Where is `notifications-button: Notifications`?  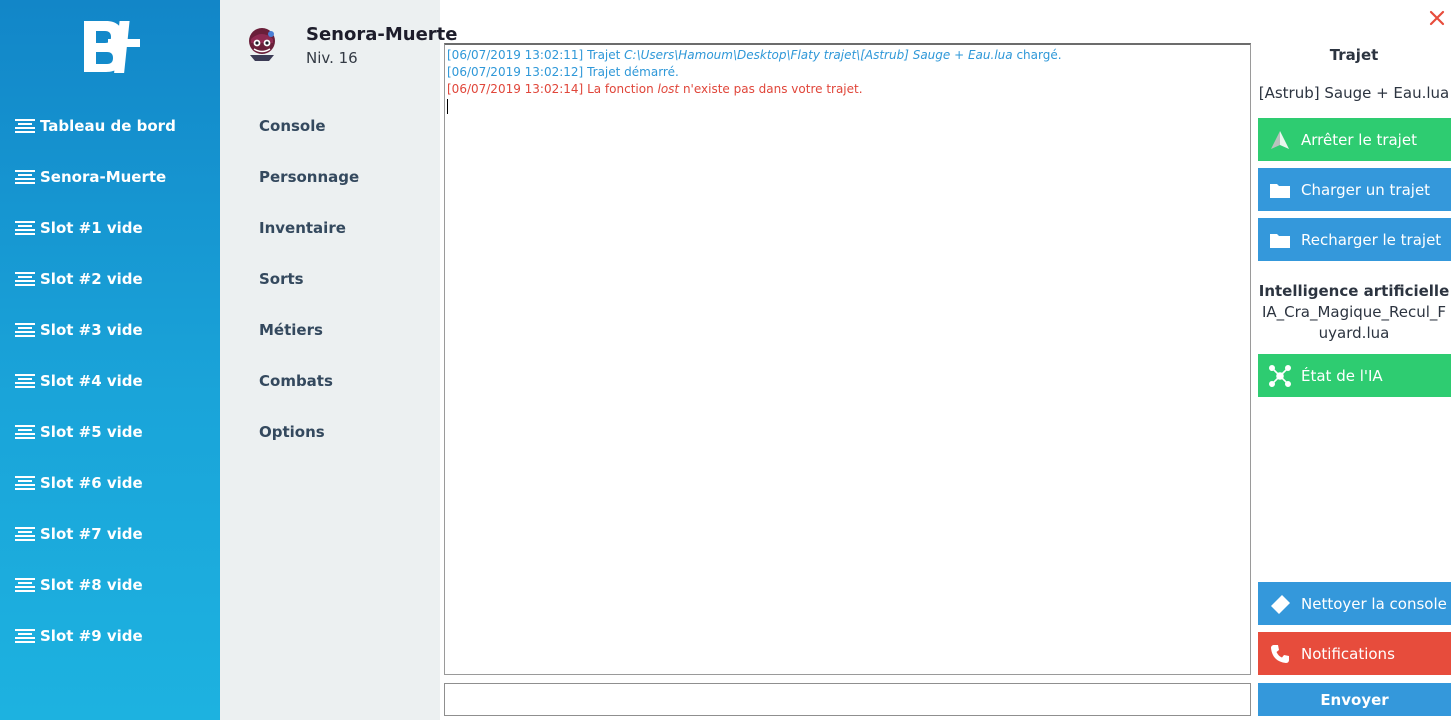
notifications-button: Notifications is located at coordinates (1354, 653).